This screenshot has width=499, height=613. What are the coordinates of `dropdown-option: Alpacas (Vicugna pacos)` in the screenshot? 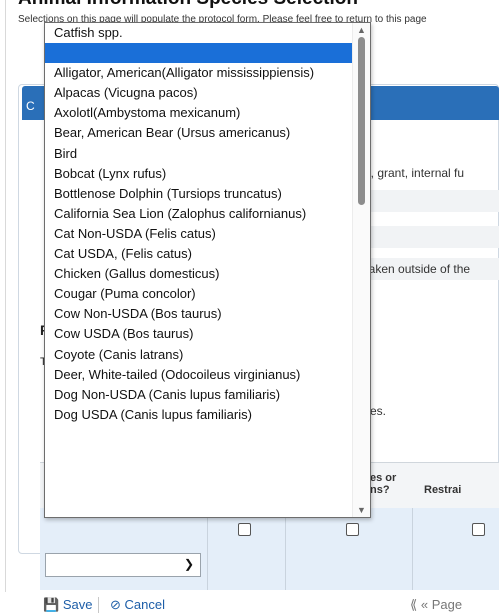 It's located at (199, 93).